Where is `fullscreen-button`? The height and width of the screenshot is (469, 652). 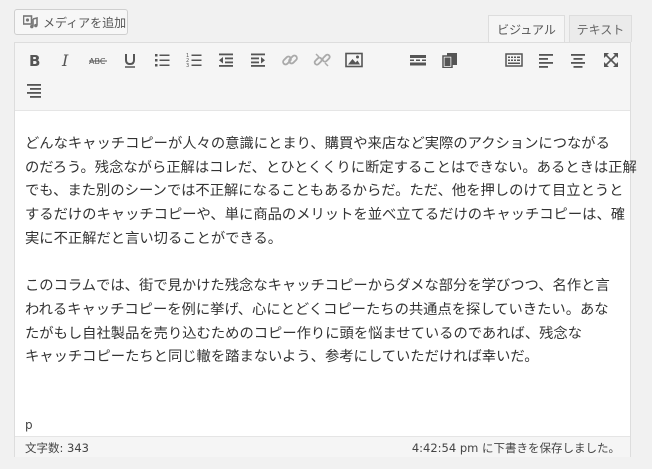 fullscreen-button is located at coordinates (611, 60).